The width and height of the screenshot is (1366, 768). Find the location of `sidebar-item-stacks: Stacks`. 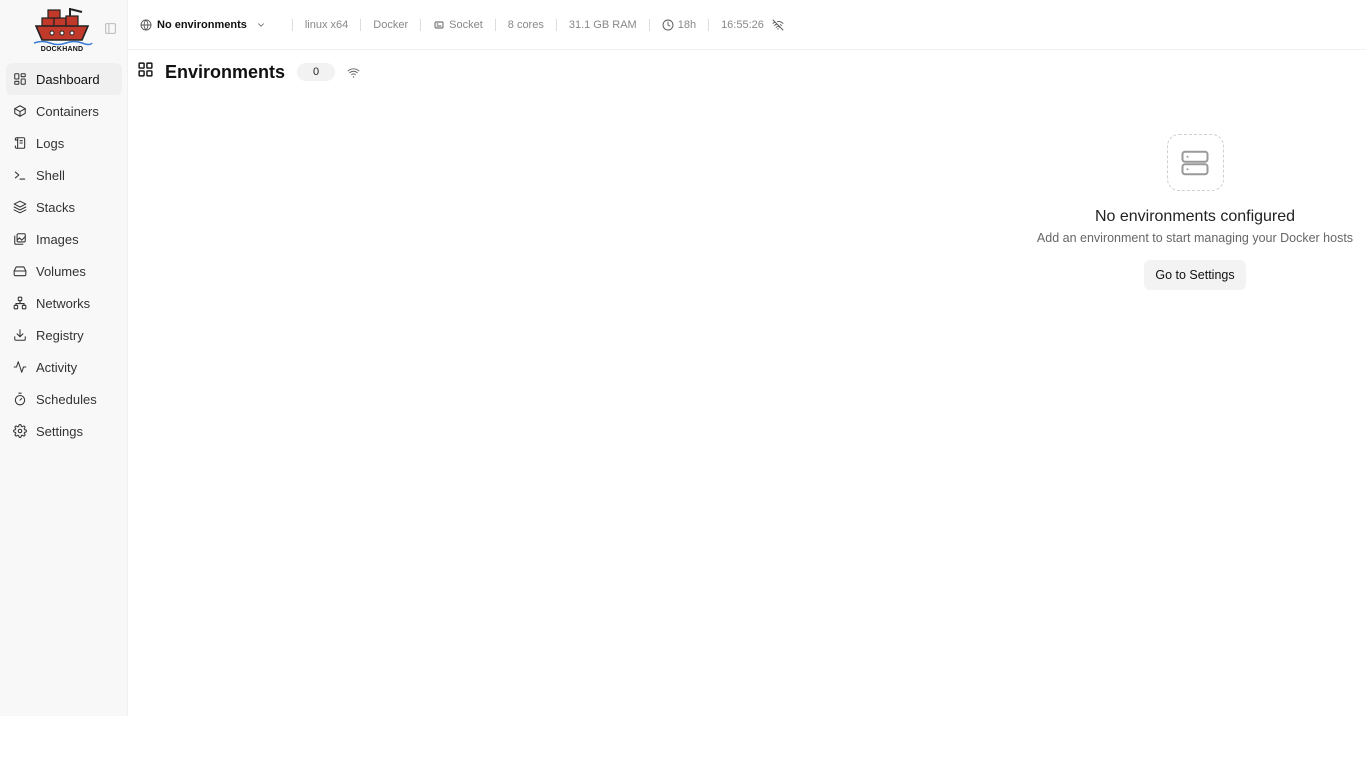

sidebar-item-stacks: Stacks is located at coordinates (64, 207).